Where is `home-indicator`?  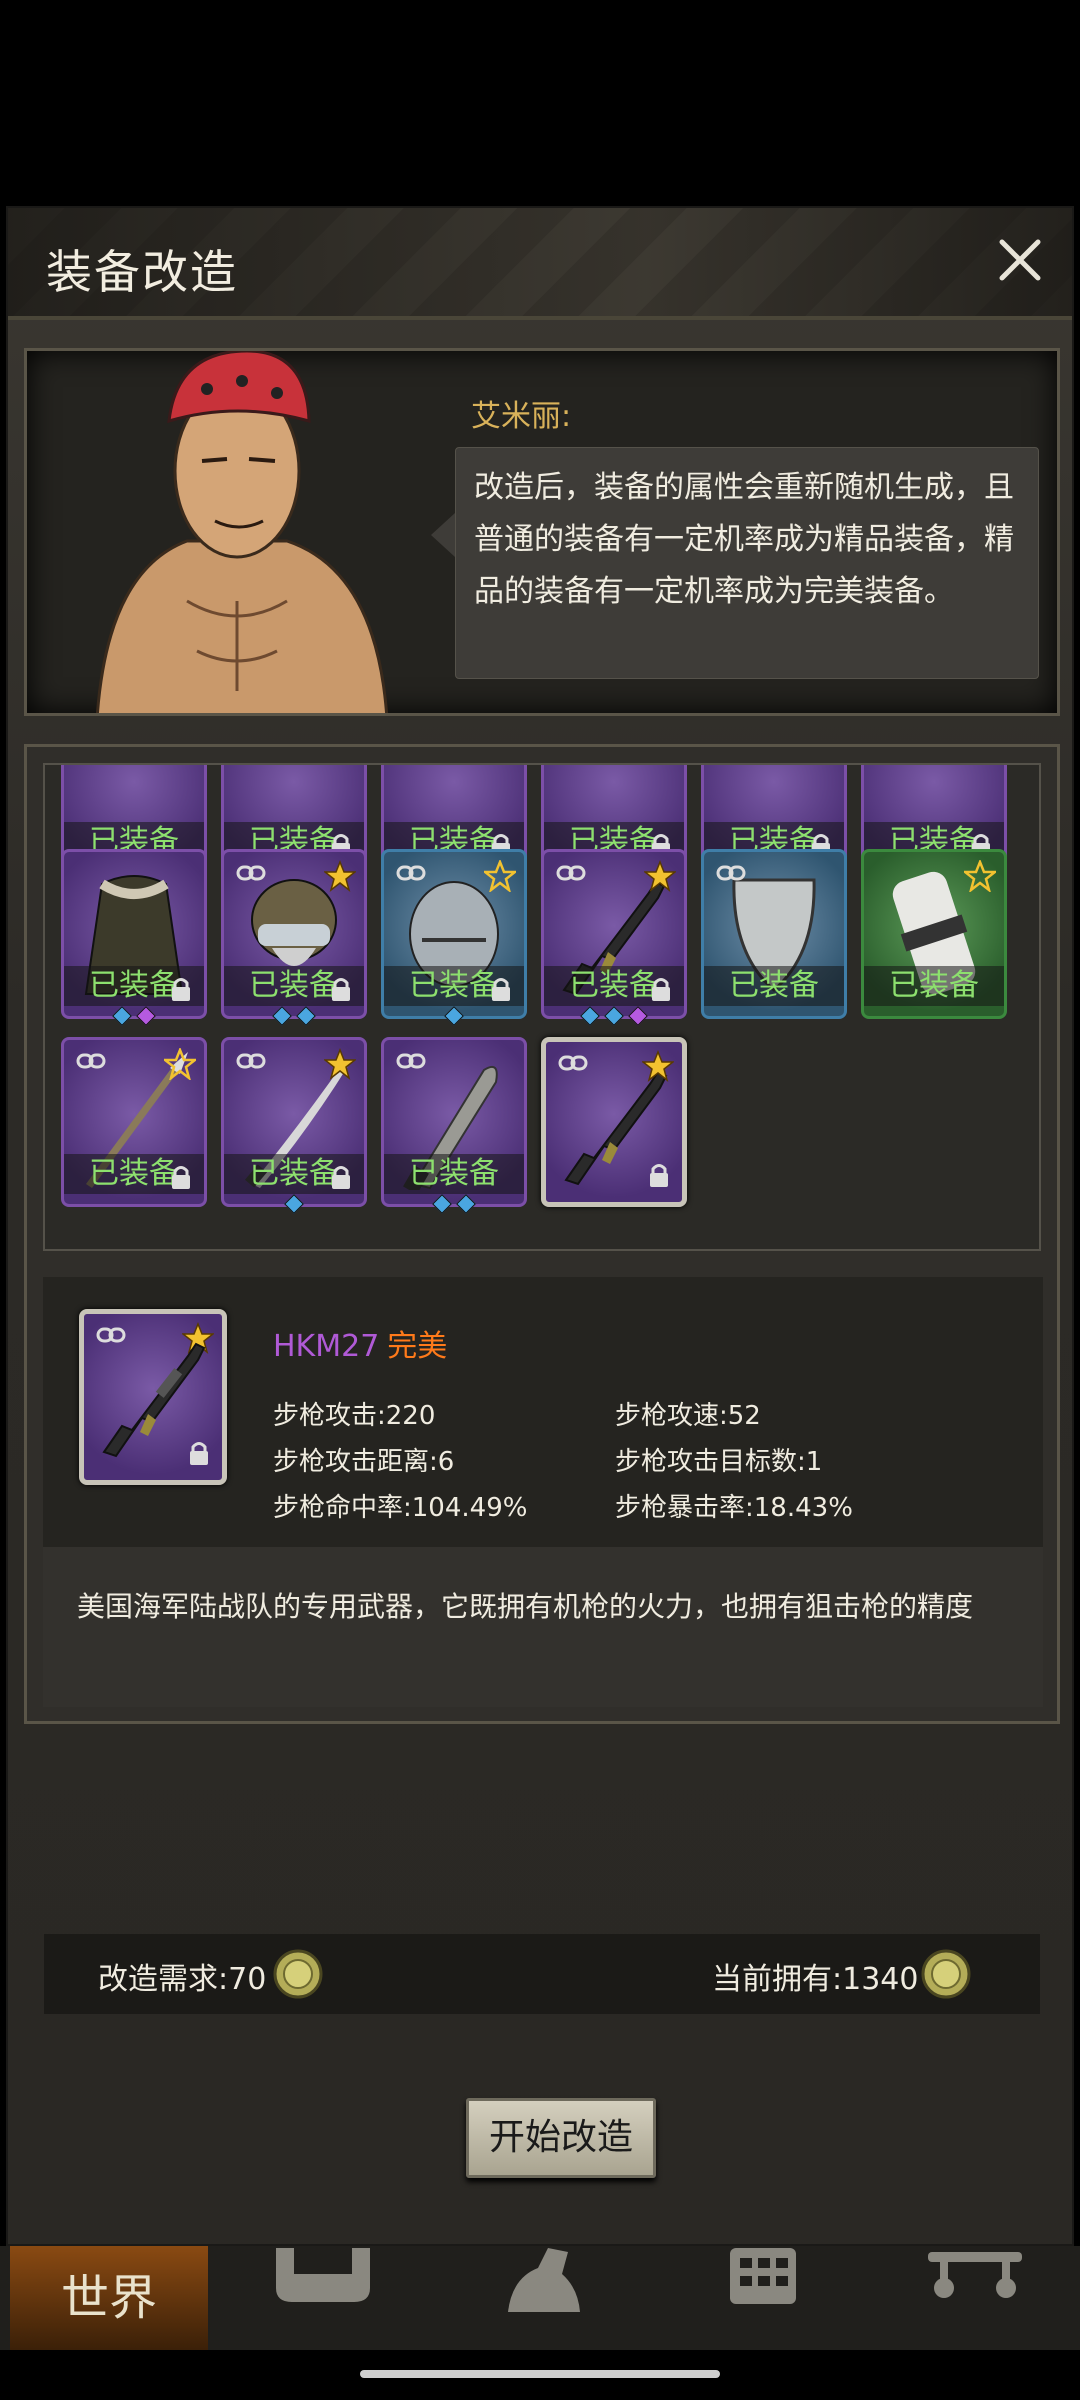 home-indicator is located at coordinates (540, 2374).